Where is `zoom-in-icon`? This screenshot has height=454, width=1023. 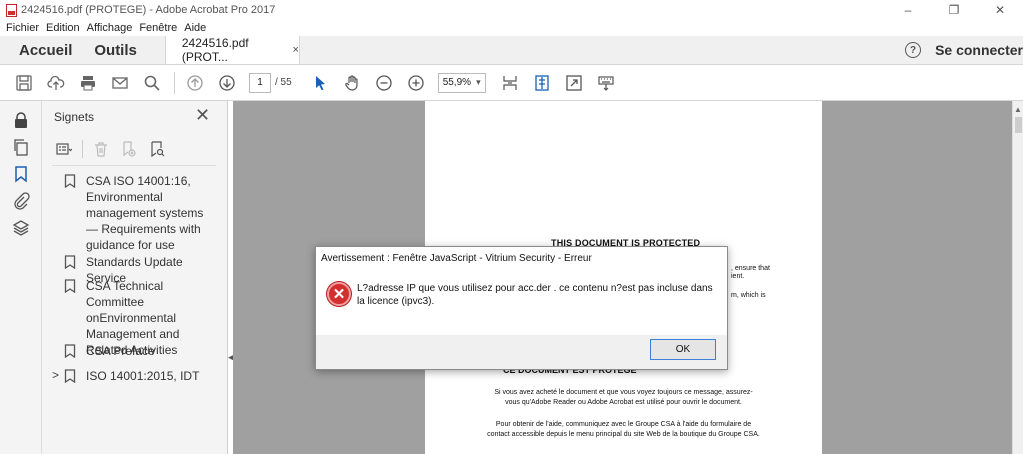 zoom-in-icon is located at coordinates (416, 83).